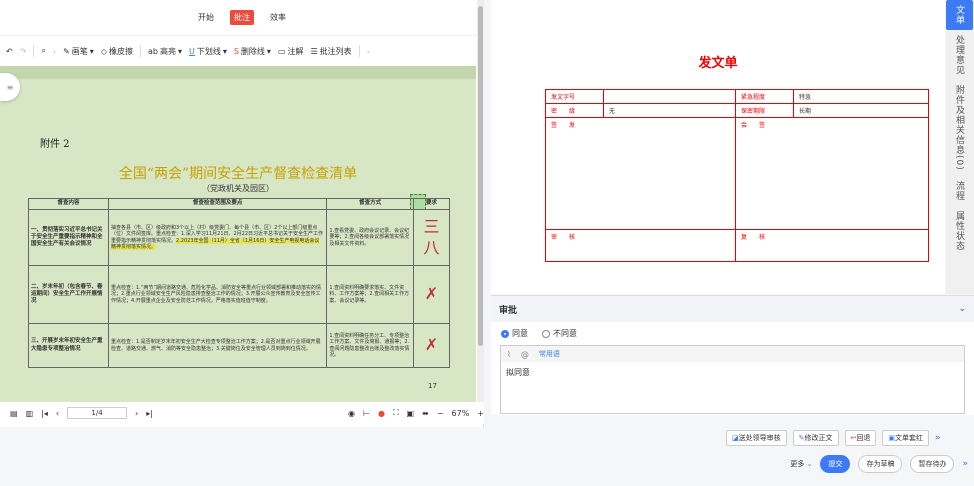 The width and height of the screenshot is (974, 486). I want to click on undo-icon: ↶, so click(9, 51).